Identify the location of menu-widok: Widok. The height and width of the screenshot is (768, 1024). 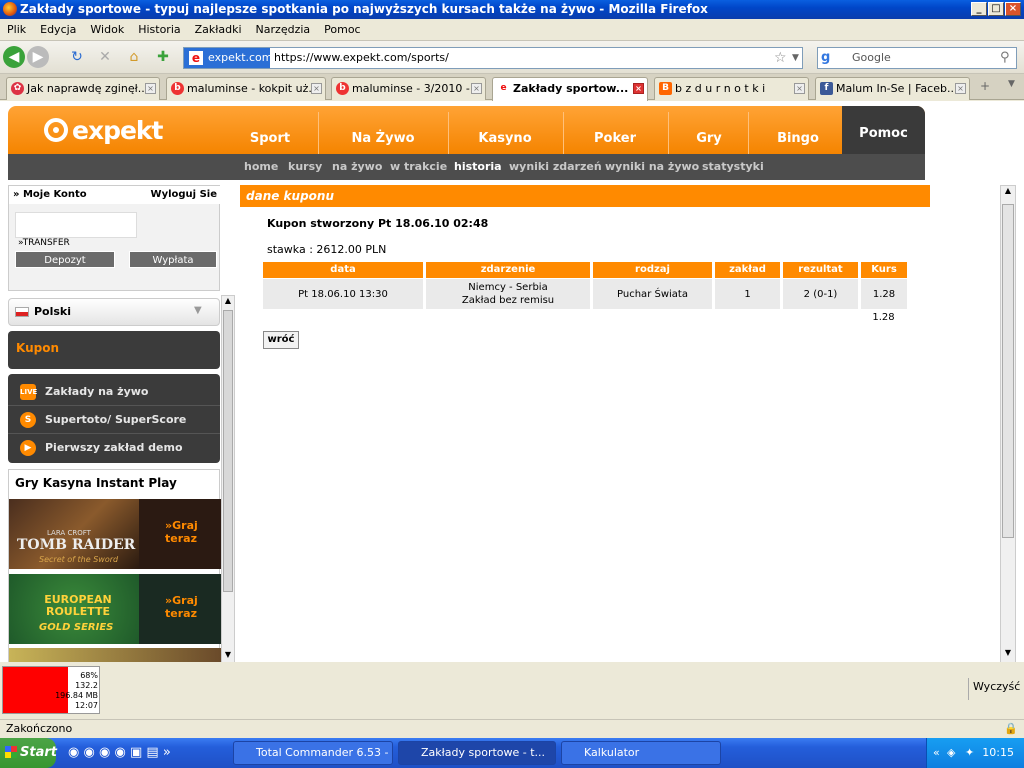
(107, 30).